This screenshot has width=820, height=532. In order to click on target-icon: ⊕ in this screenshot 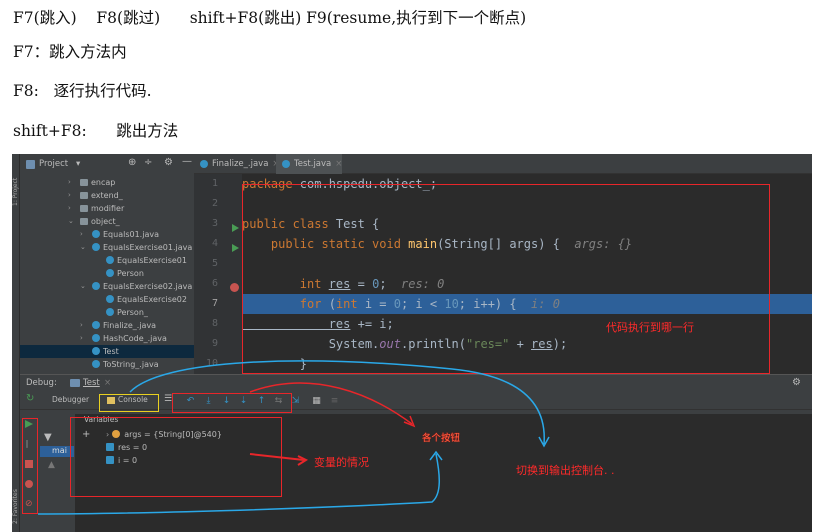, I will do `click(132, 162)`.